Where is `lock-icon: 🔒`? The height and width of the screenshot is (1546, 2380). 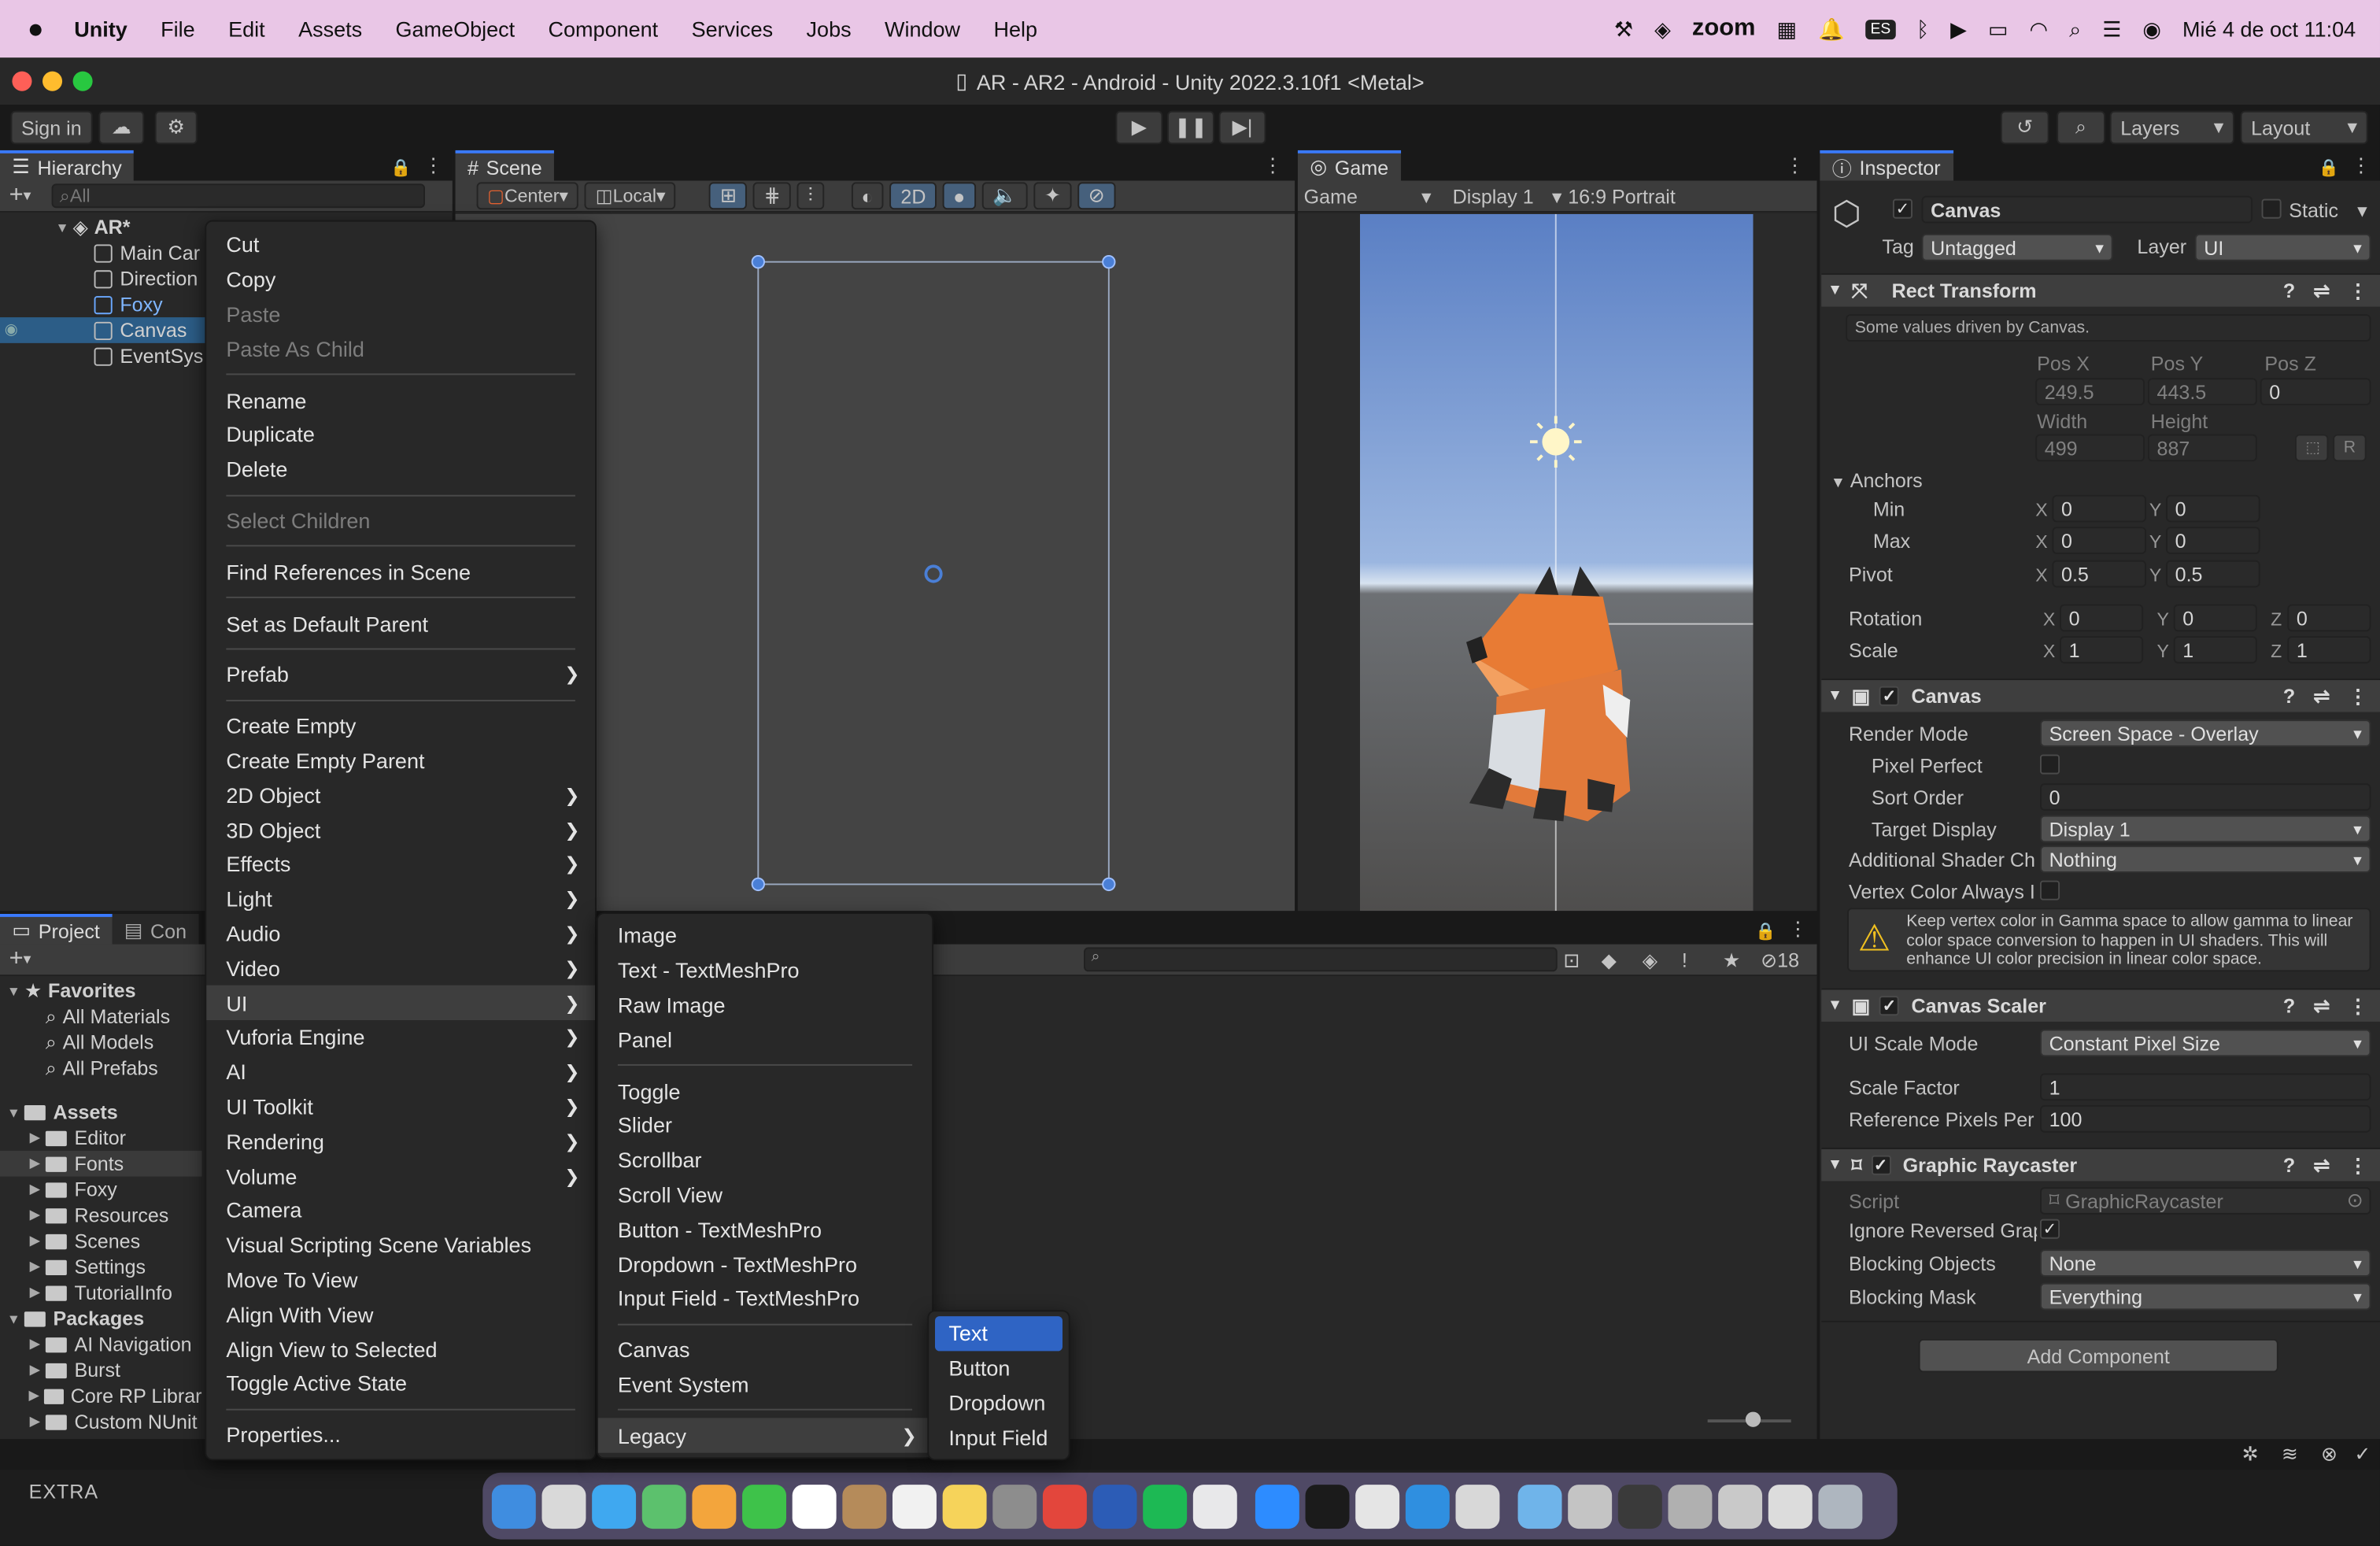
lock-icon: 🔒 is located at coordinates (400, 167).